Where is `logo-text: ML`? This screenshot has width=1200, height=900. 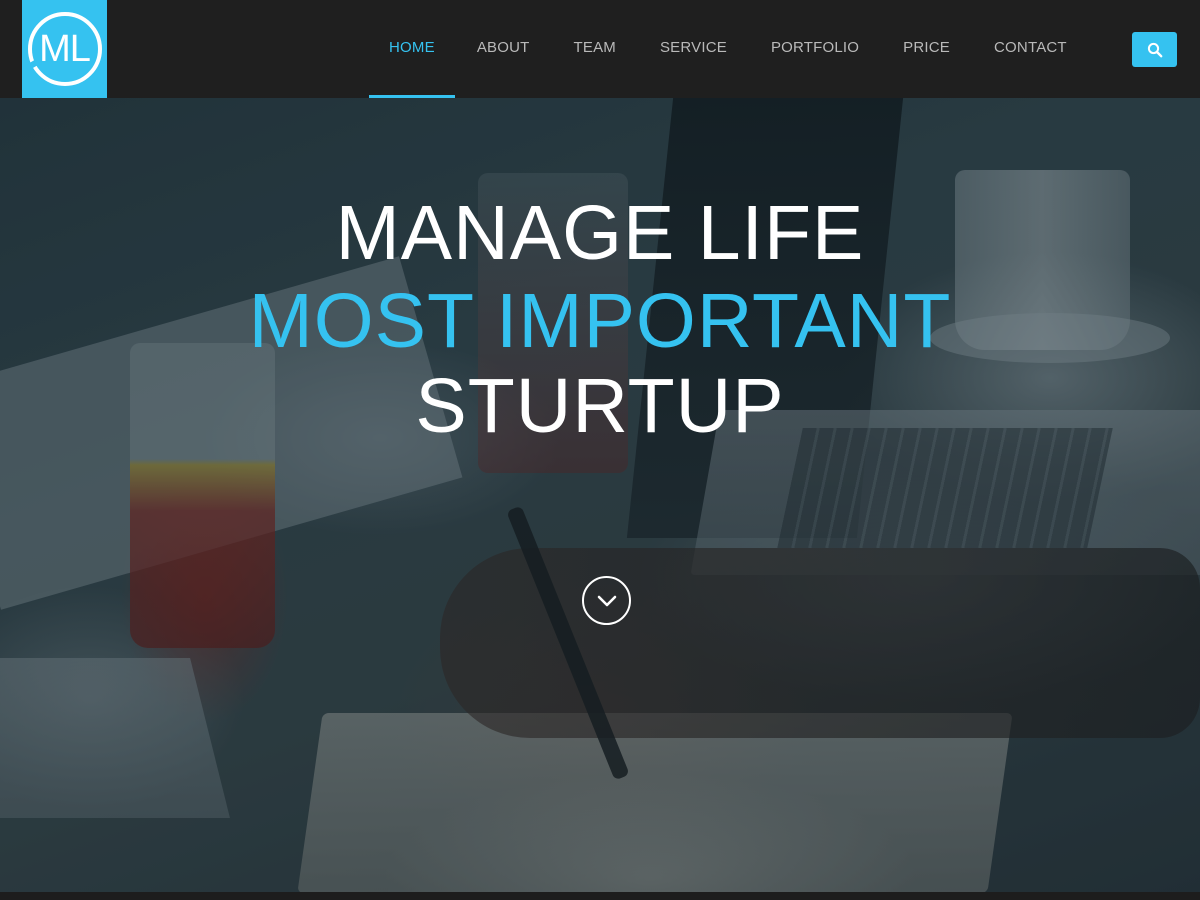
logo-text: ML is located at coordinates (65, 49).